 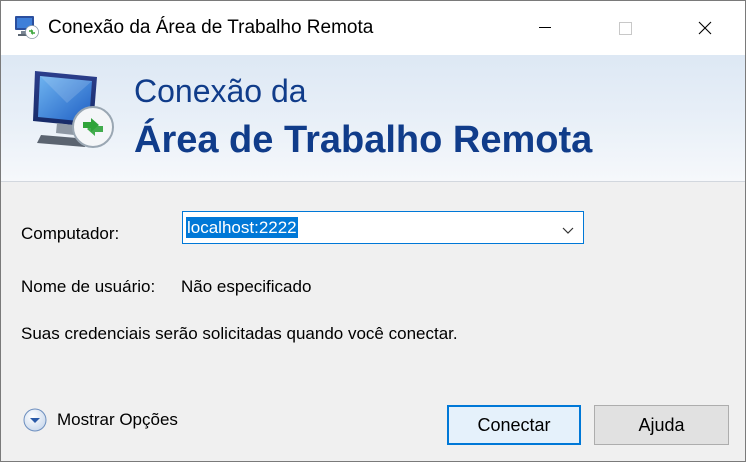 I want to click on remote-desktop-monitor-icon, so click(x=76, y=112).